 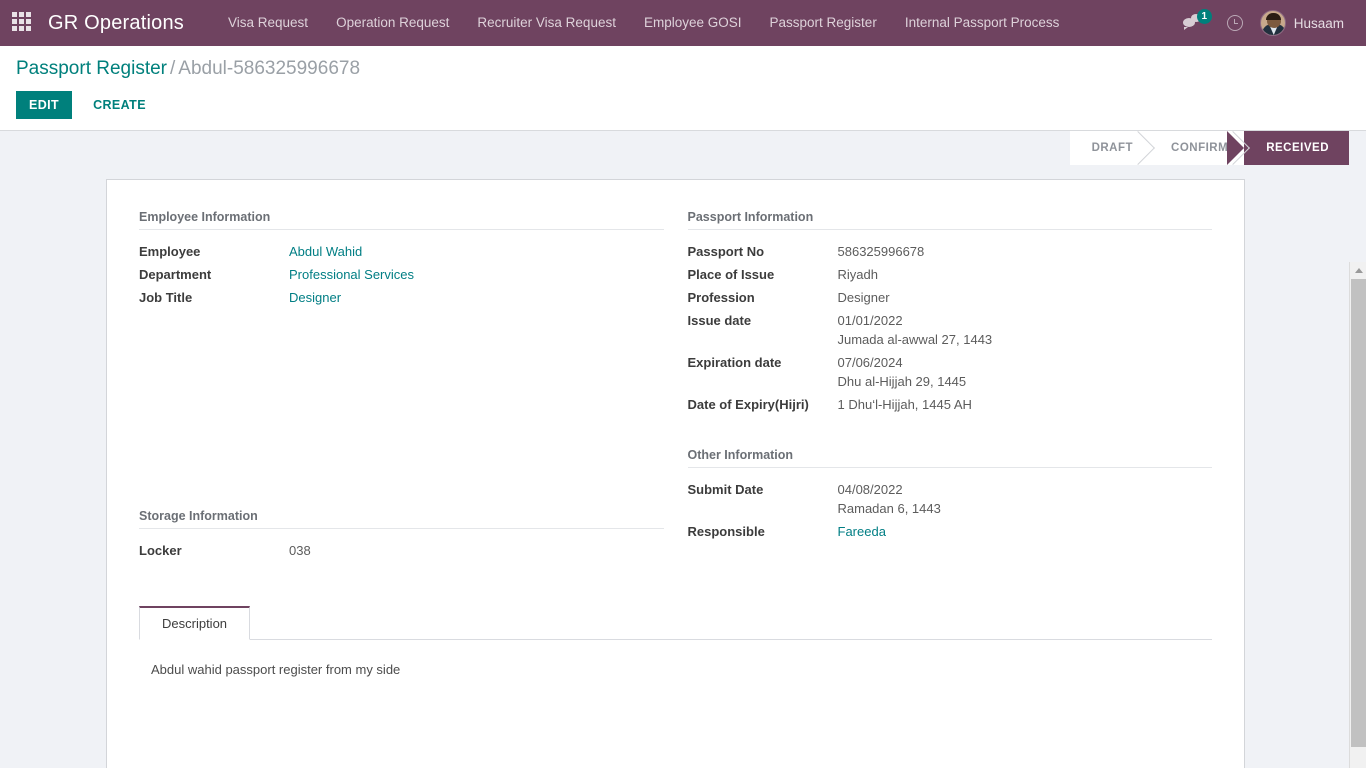 What do you see at coordinates (1025, 499) in the screenshot?
I see `field-value-submit-date: 04/08/2022 Ramadan 6, 1443` at bounding box center [1025, 499].